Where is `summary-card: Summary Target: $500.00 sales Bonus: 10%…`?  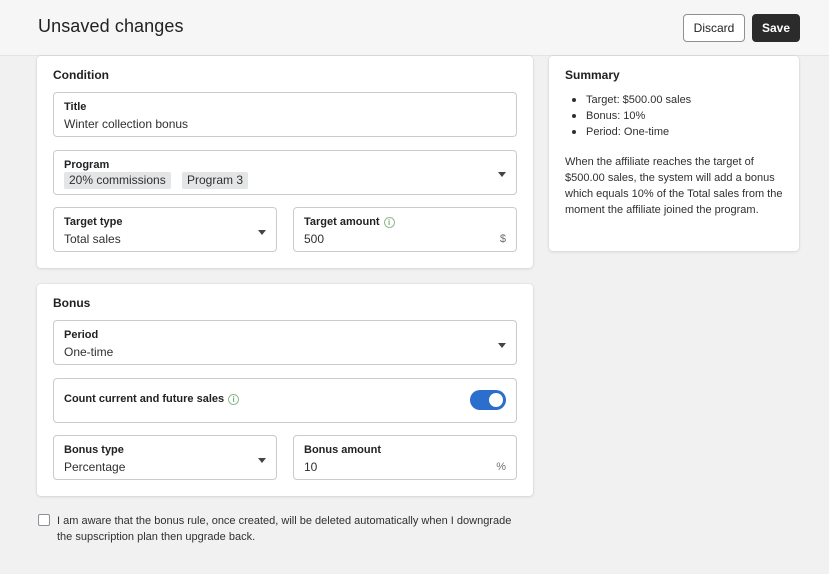
summary-card: Summary Target: $500.00 sales Bonus: 10%… is located at coordinates (674, 153).